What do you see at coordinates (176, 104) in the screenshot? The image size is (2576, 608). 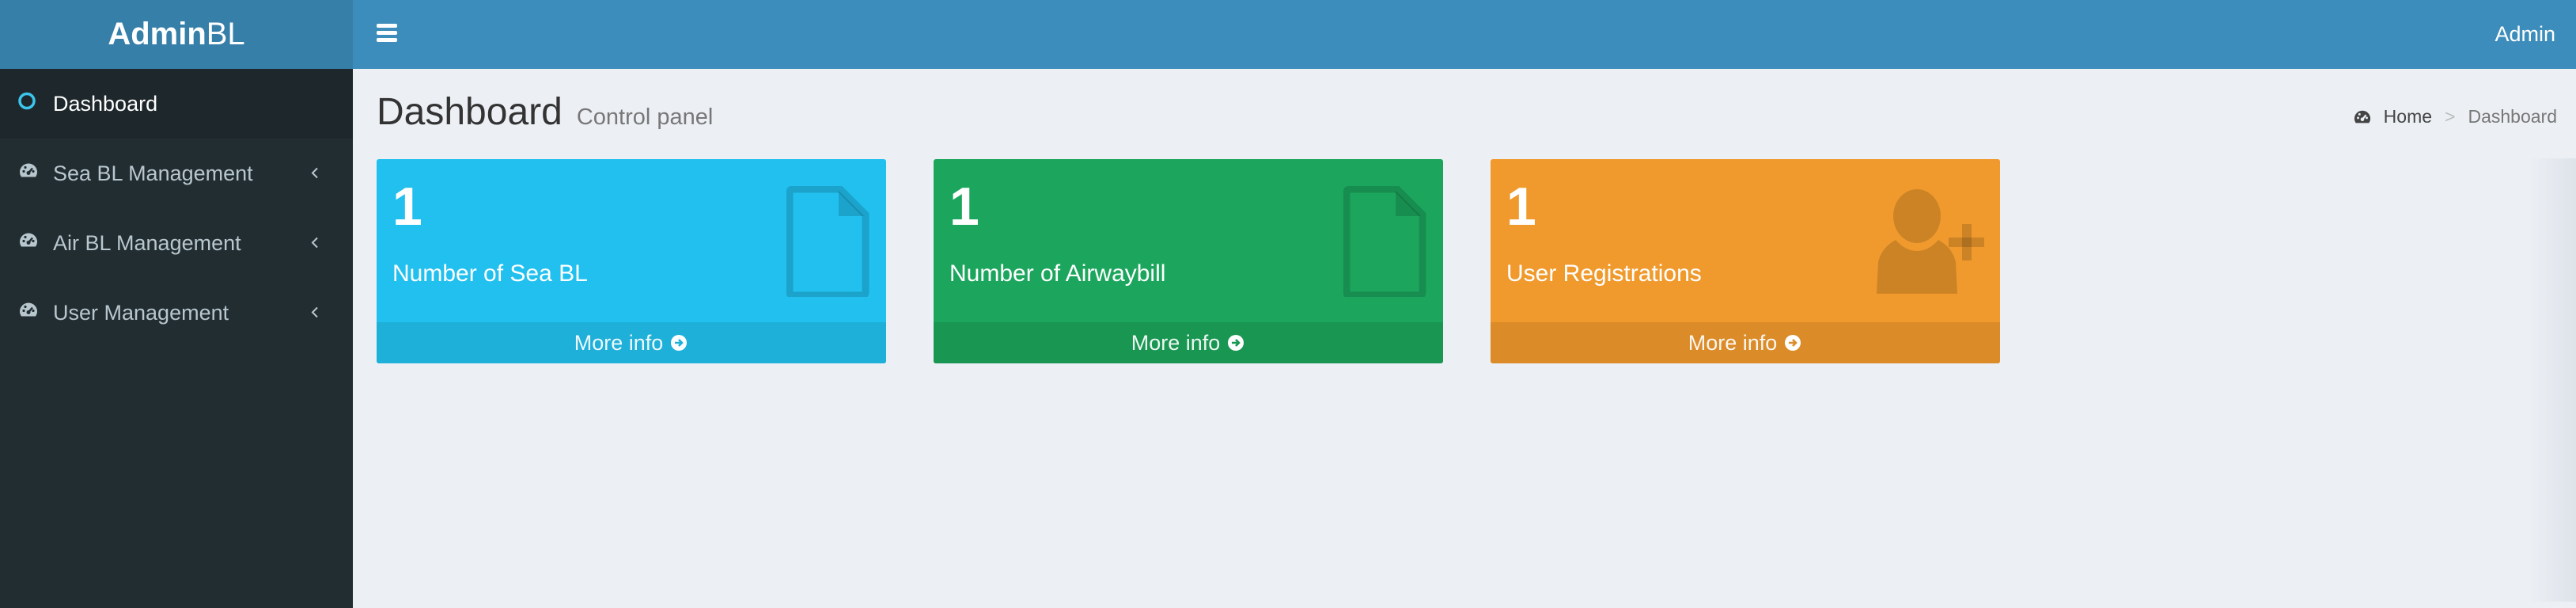 I see `sidebar-item-dashboard: Dashboard` at bounding box center [176, 104].